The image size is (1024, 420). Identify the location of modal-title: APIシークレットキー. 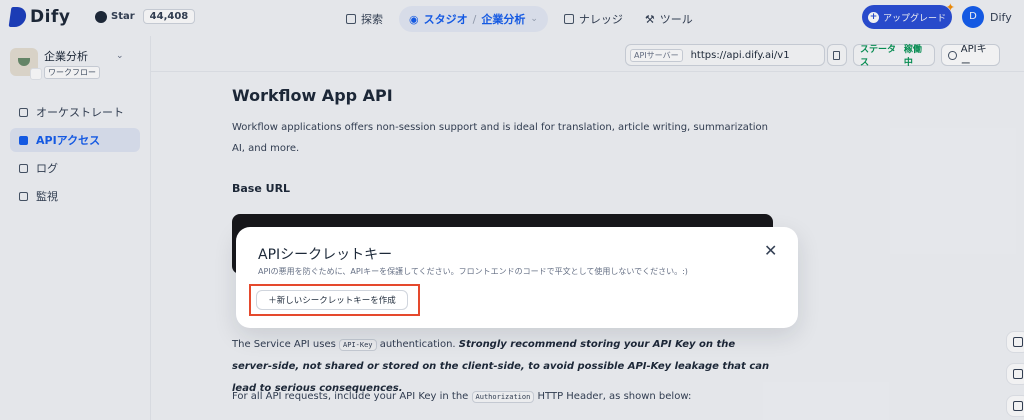
(325, 255).